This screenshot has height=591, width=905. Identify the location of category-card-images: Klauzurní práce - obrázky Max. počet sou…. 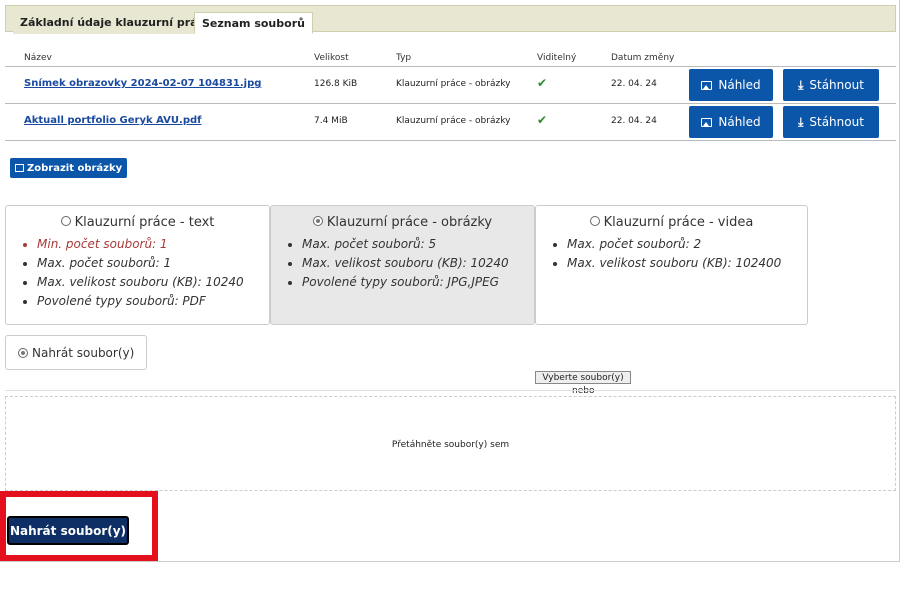
(402, 265).